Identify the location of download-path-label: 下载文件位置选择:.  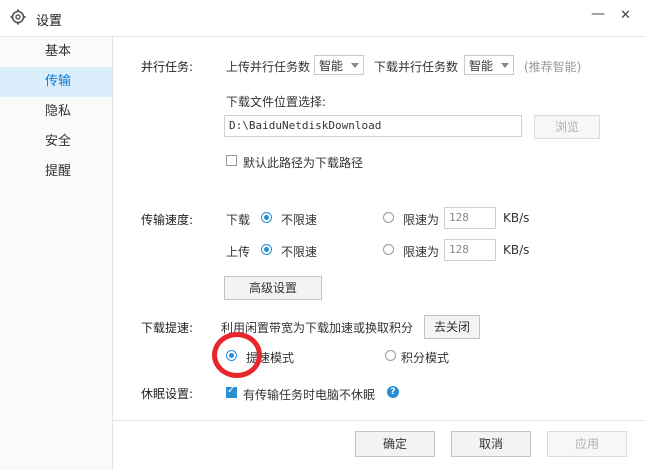
(276, 102).